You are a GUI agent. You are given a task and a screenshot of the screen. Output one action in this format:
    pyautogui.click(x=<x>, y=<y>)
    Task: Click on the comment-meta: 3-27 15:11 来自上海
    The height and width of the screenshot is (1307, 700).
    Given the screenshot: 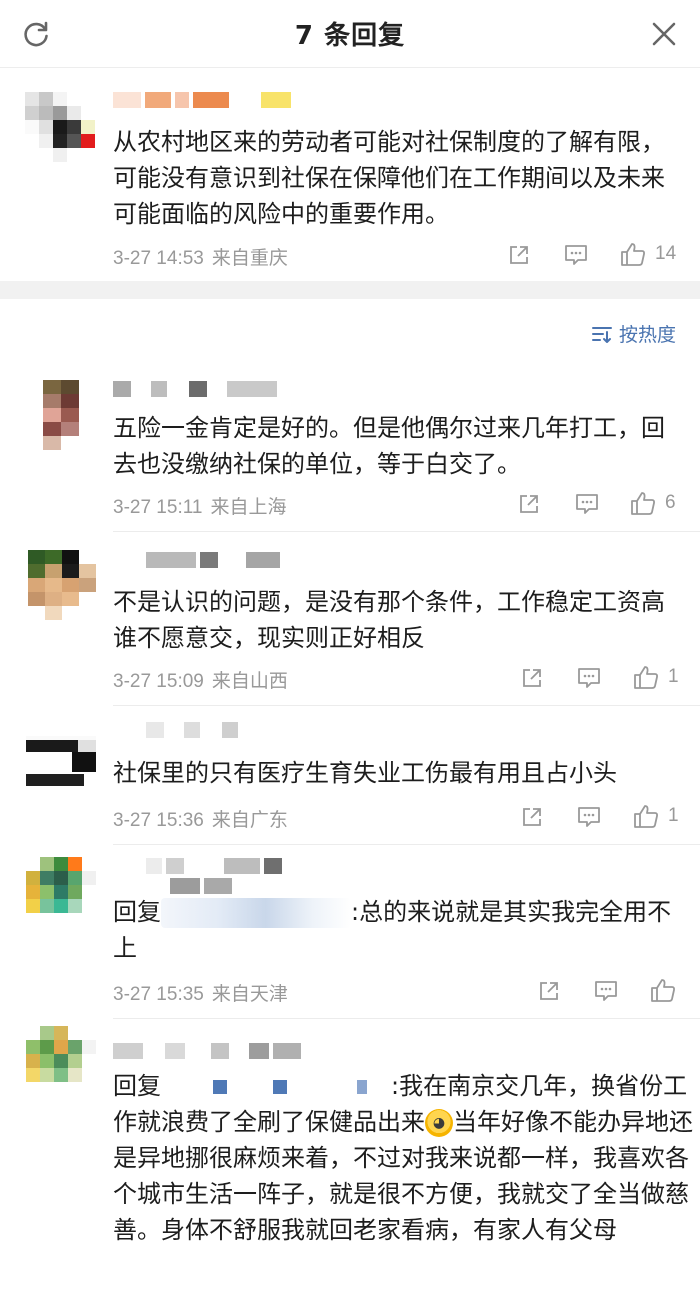 What is the action you would take?
    pyautogui.click(x=199, y=505)
    